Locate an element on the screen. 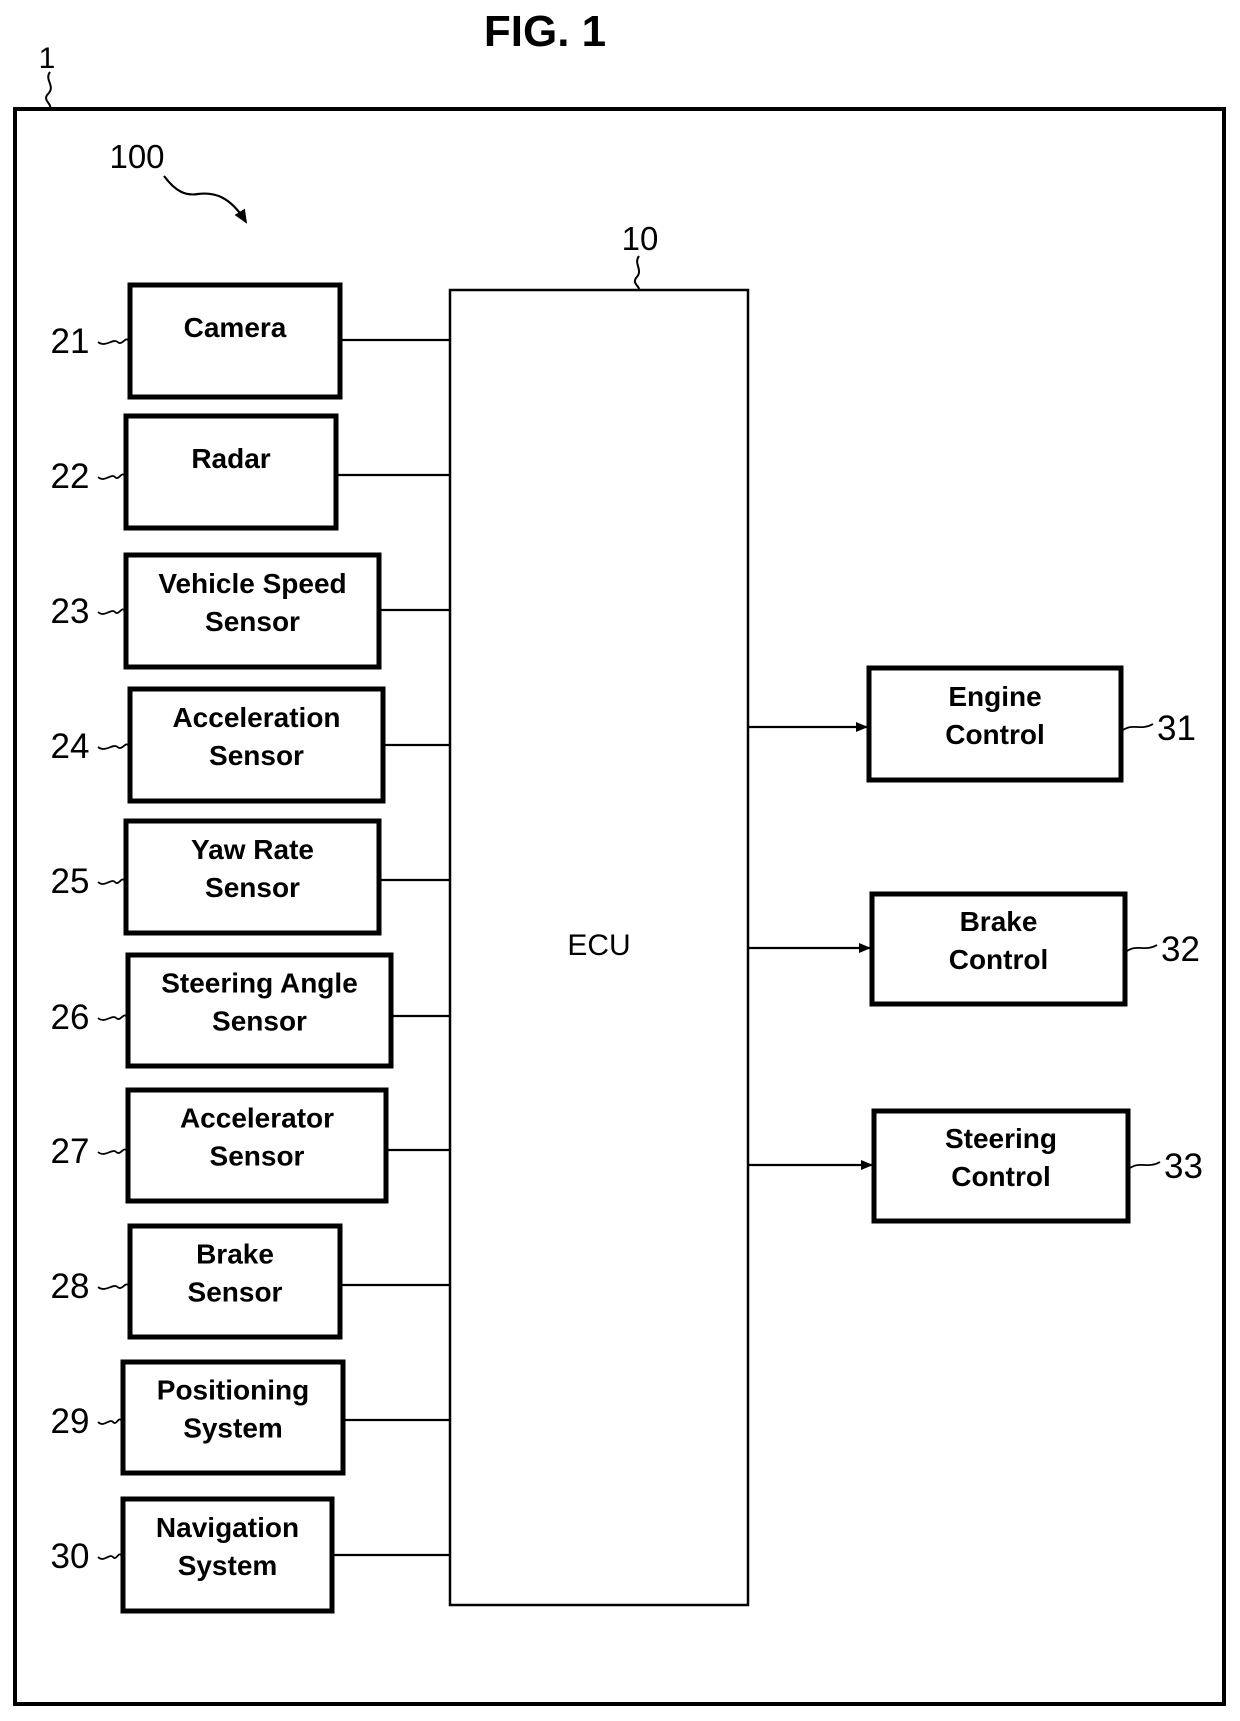 Image resolution: width=1240 pixels, height=1721 pixels. input-label-navigation-system-line-2: System is located at coordinates (228, 1565).